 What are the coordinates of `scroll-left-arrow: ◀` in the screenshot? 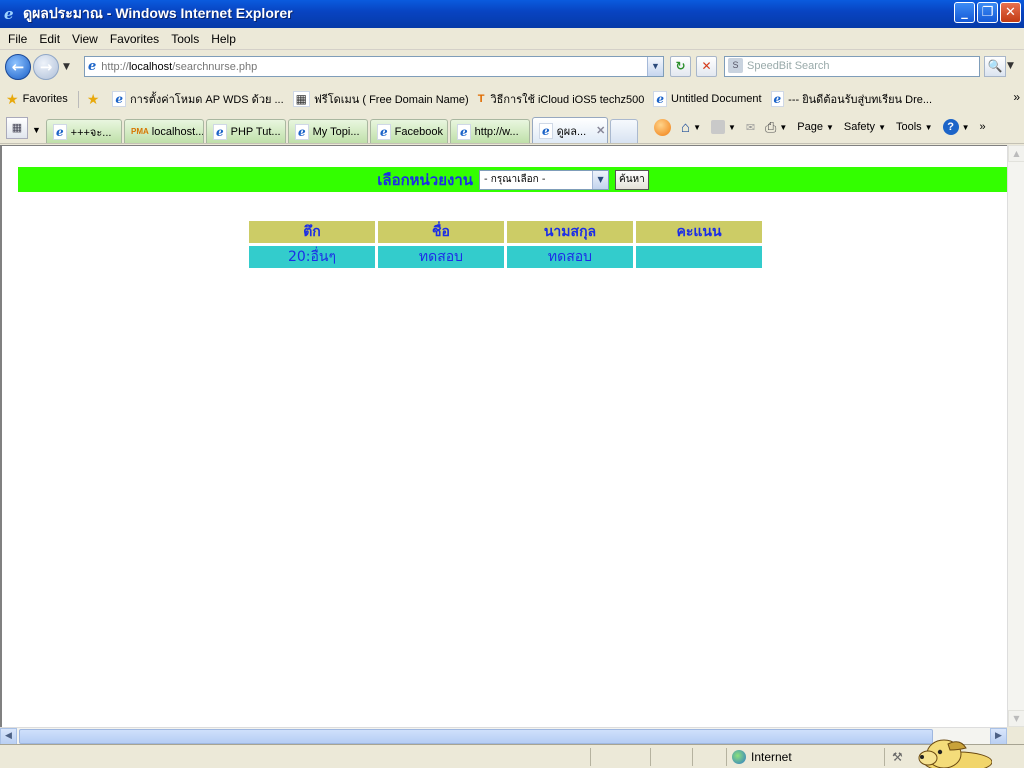 It's located at (8, 736).